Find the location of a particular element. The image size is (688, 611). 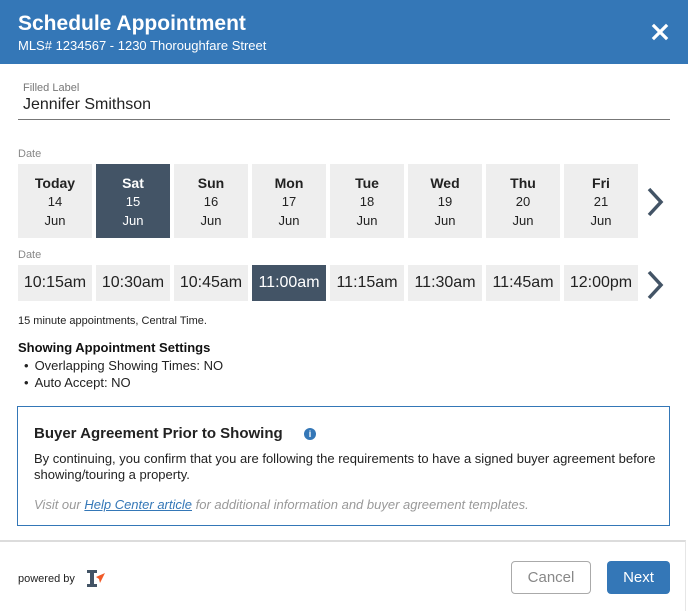

date-day: 21 is located at coordinates (601, 201).